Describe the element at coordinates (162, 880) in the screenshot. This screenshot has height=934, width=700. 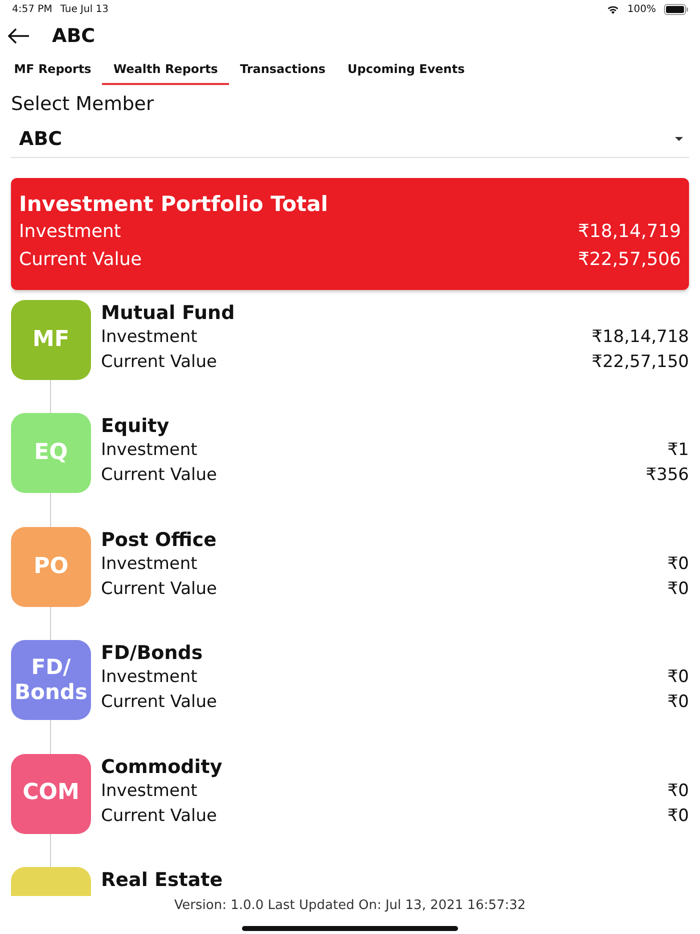
I see `asset-name: Real Estate` at that location.